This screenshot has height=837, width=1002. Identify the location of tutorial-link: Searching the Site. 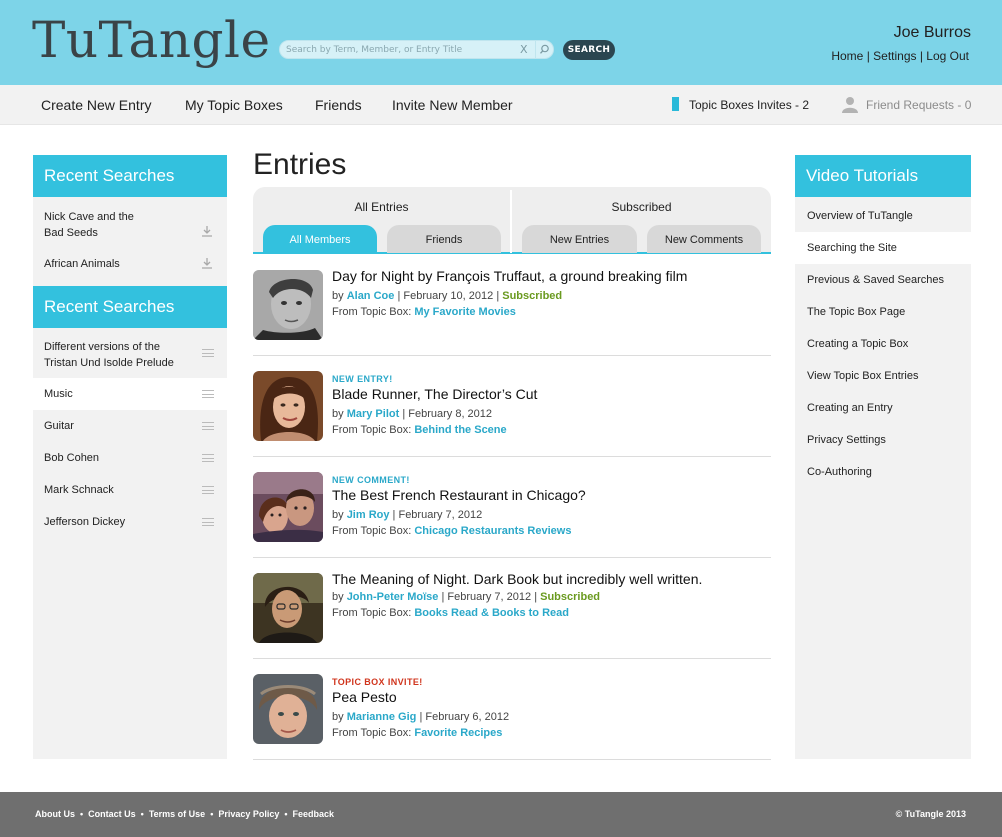
(883, 248).